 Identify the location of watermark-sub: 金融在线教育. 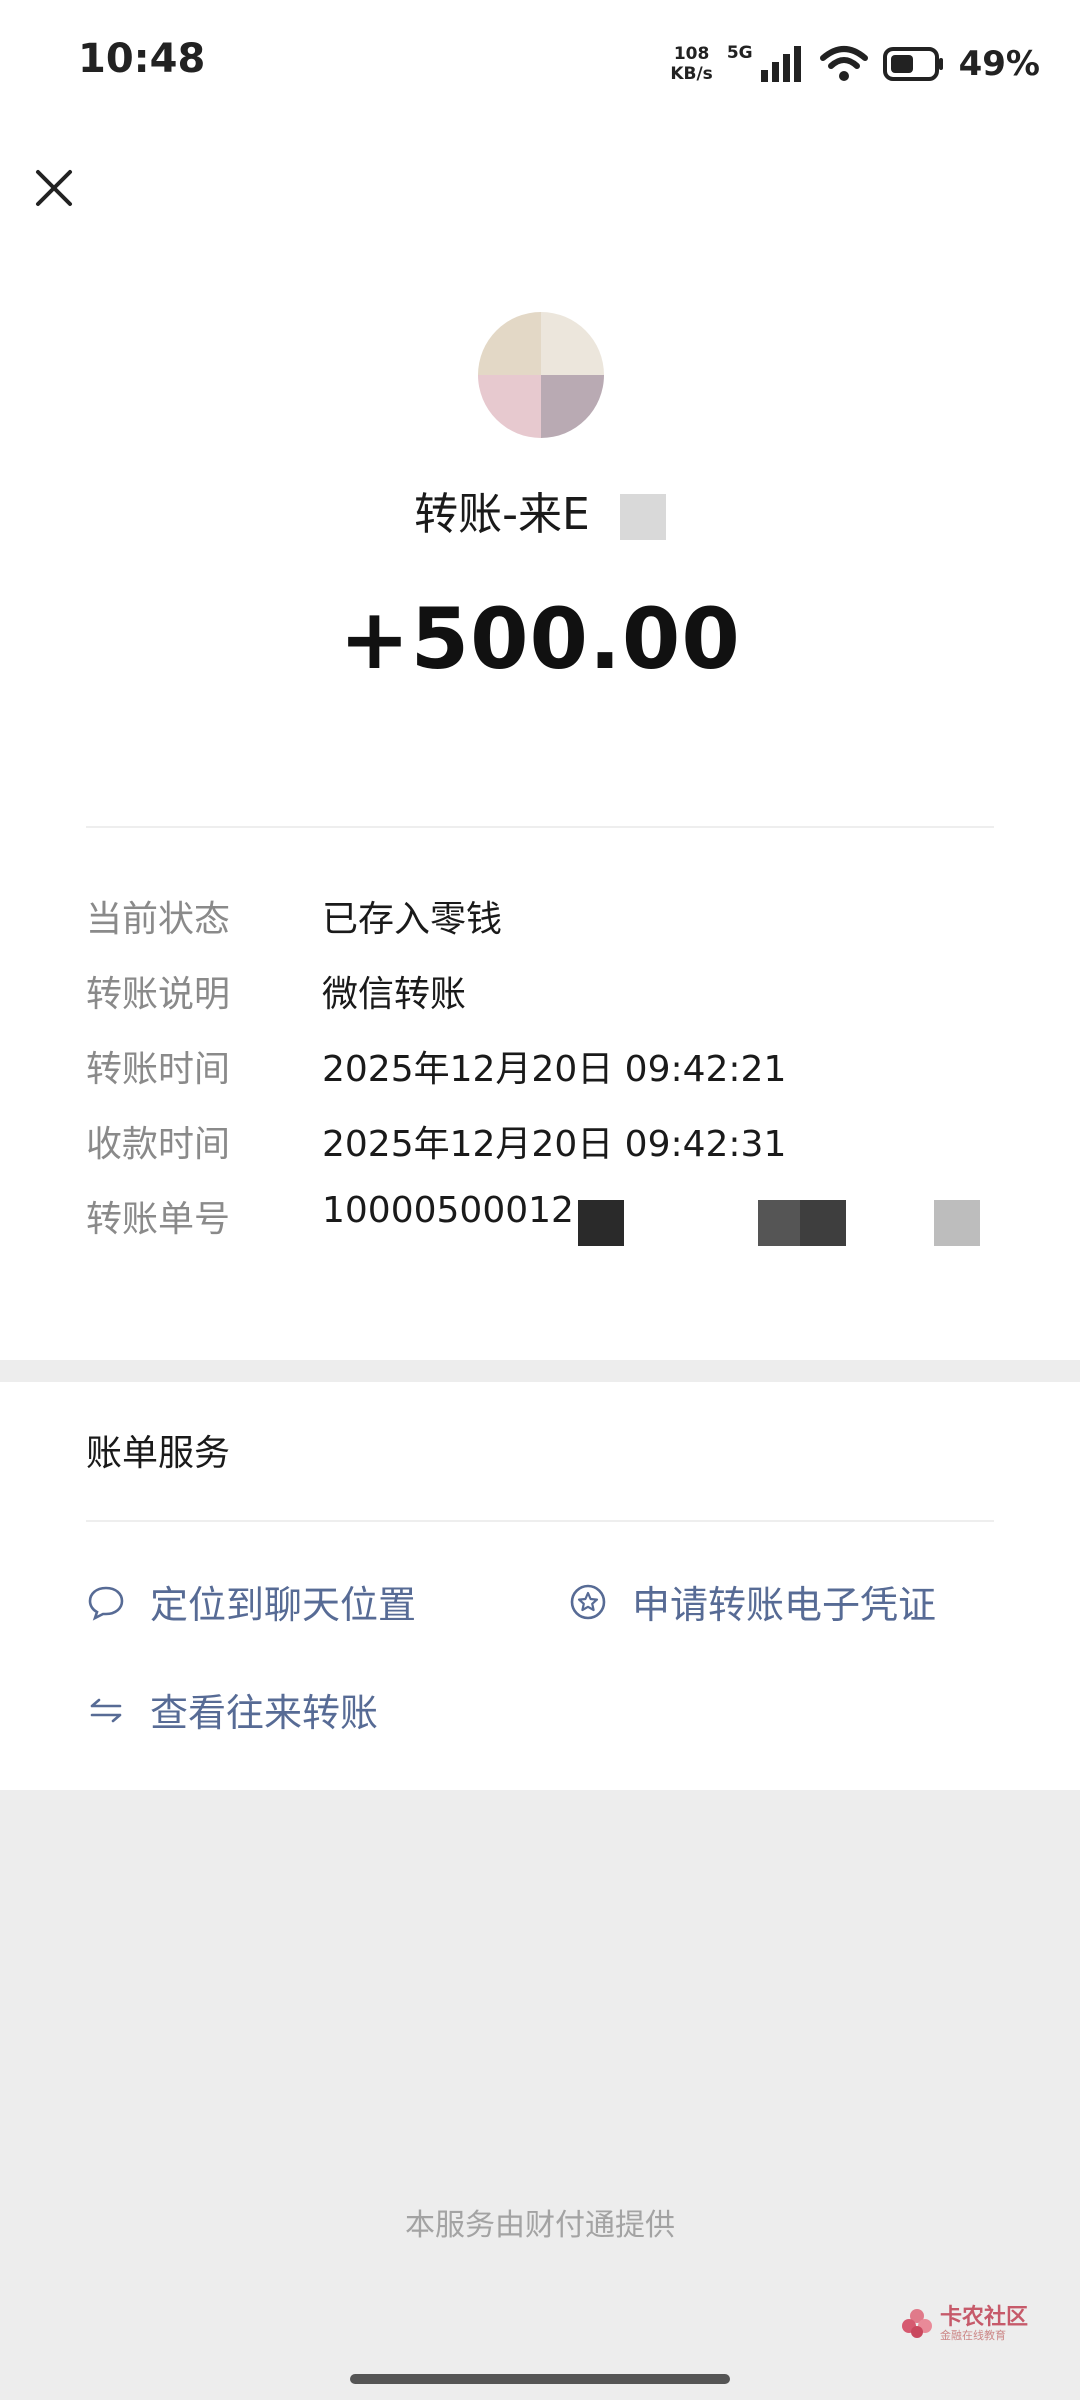
(973, 2336).